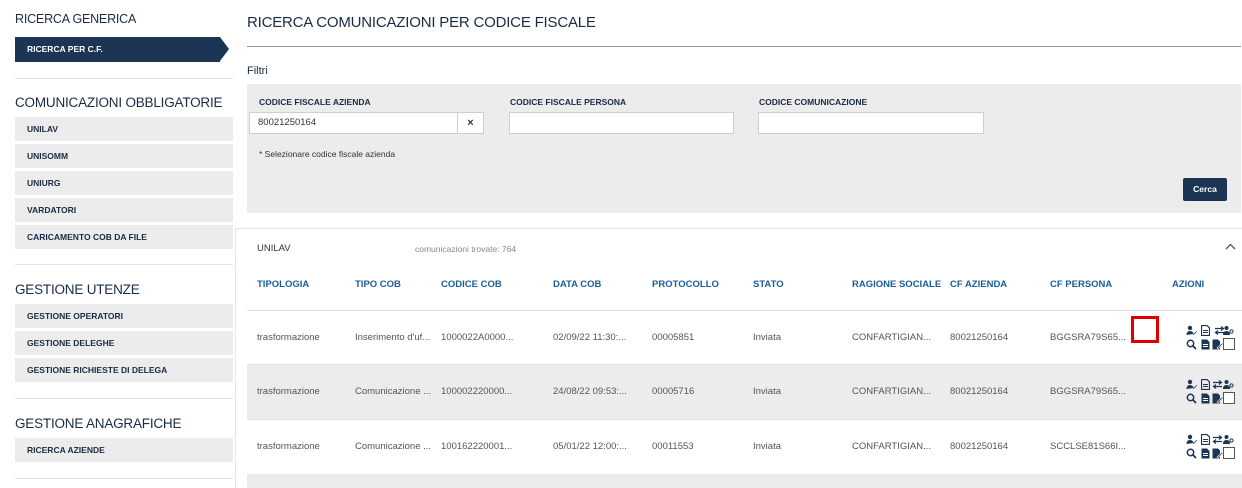 The width and height of the screenshot is (1242, 488). Describe the element at coordinates (744, 481) in the screenshot. I see `table-row-partial` at that location.